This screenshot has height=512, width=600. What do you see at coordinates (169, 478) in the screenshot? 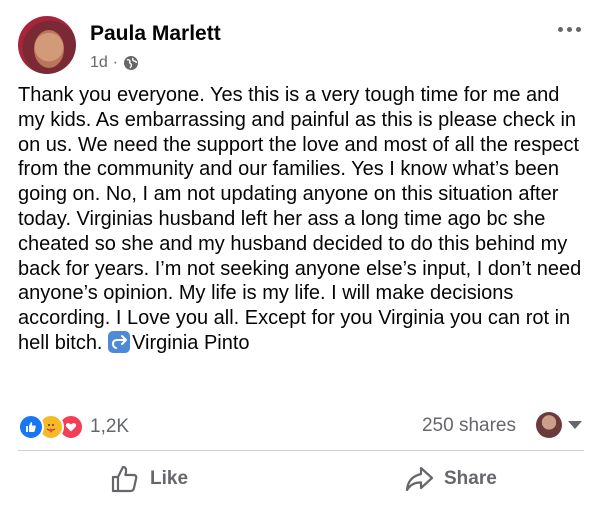
I see `like-label: Like` at bounding box center [169, 478].